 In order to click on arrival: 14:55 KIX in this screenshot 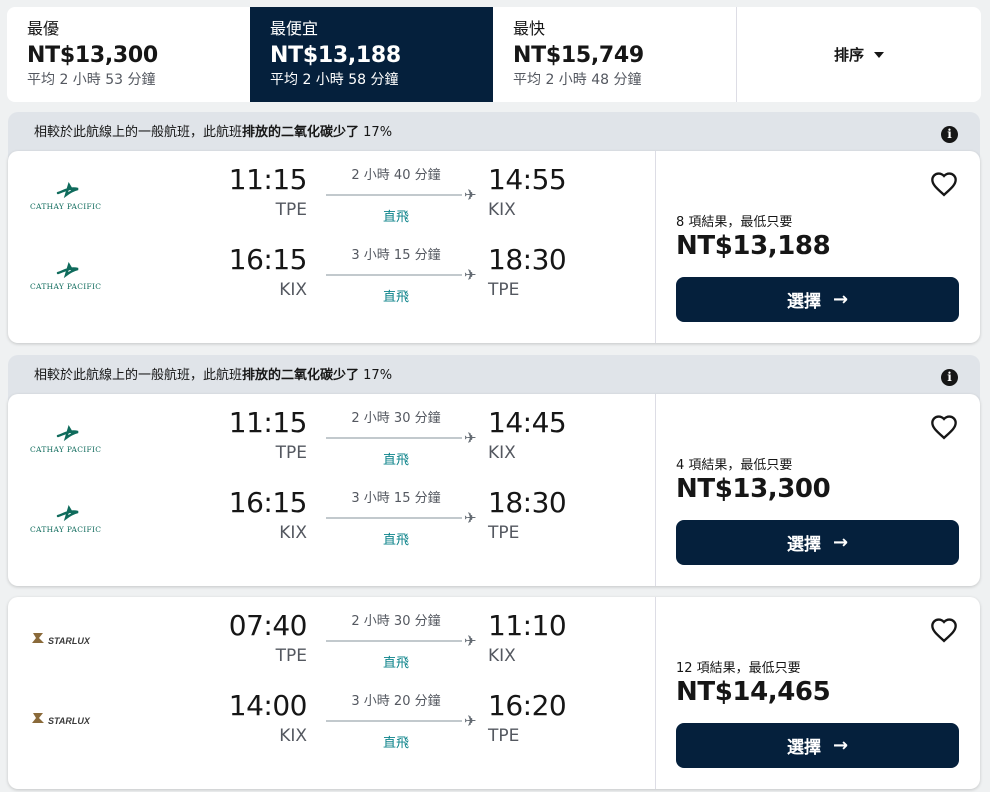, I will do `click(527, 192)`.